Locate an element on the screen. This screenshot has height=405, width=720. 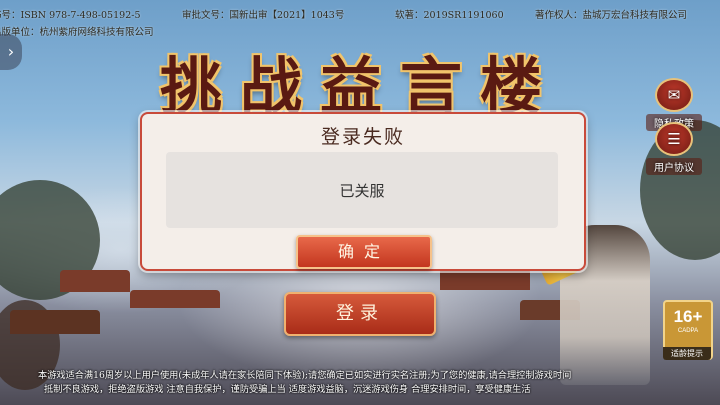
login-button: 登录 is located at coordinates (360, 314).